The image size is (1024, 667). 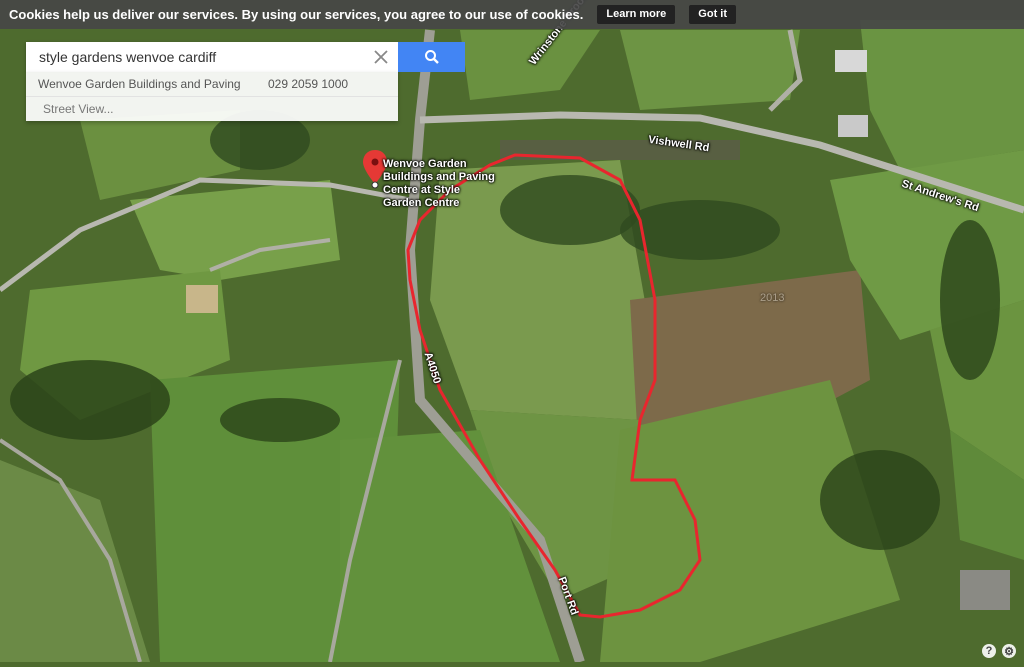 I want to click on search-button, so click(x=431, y=57).